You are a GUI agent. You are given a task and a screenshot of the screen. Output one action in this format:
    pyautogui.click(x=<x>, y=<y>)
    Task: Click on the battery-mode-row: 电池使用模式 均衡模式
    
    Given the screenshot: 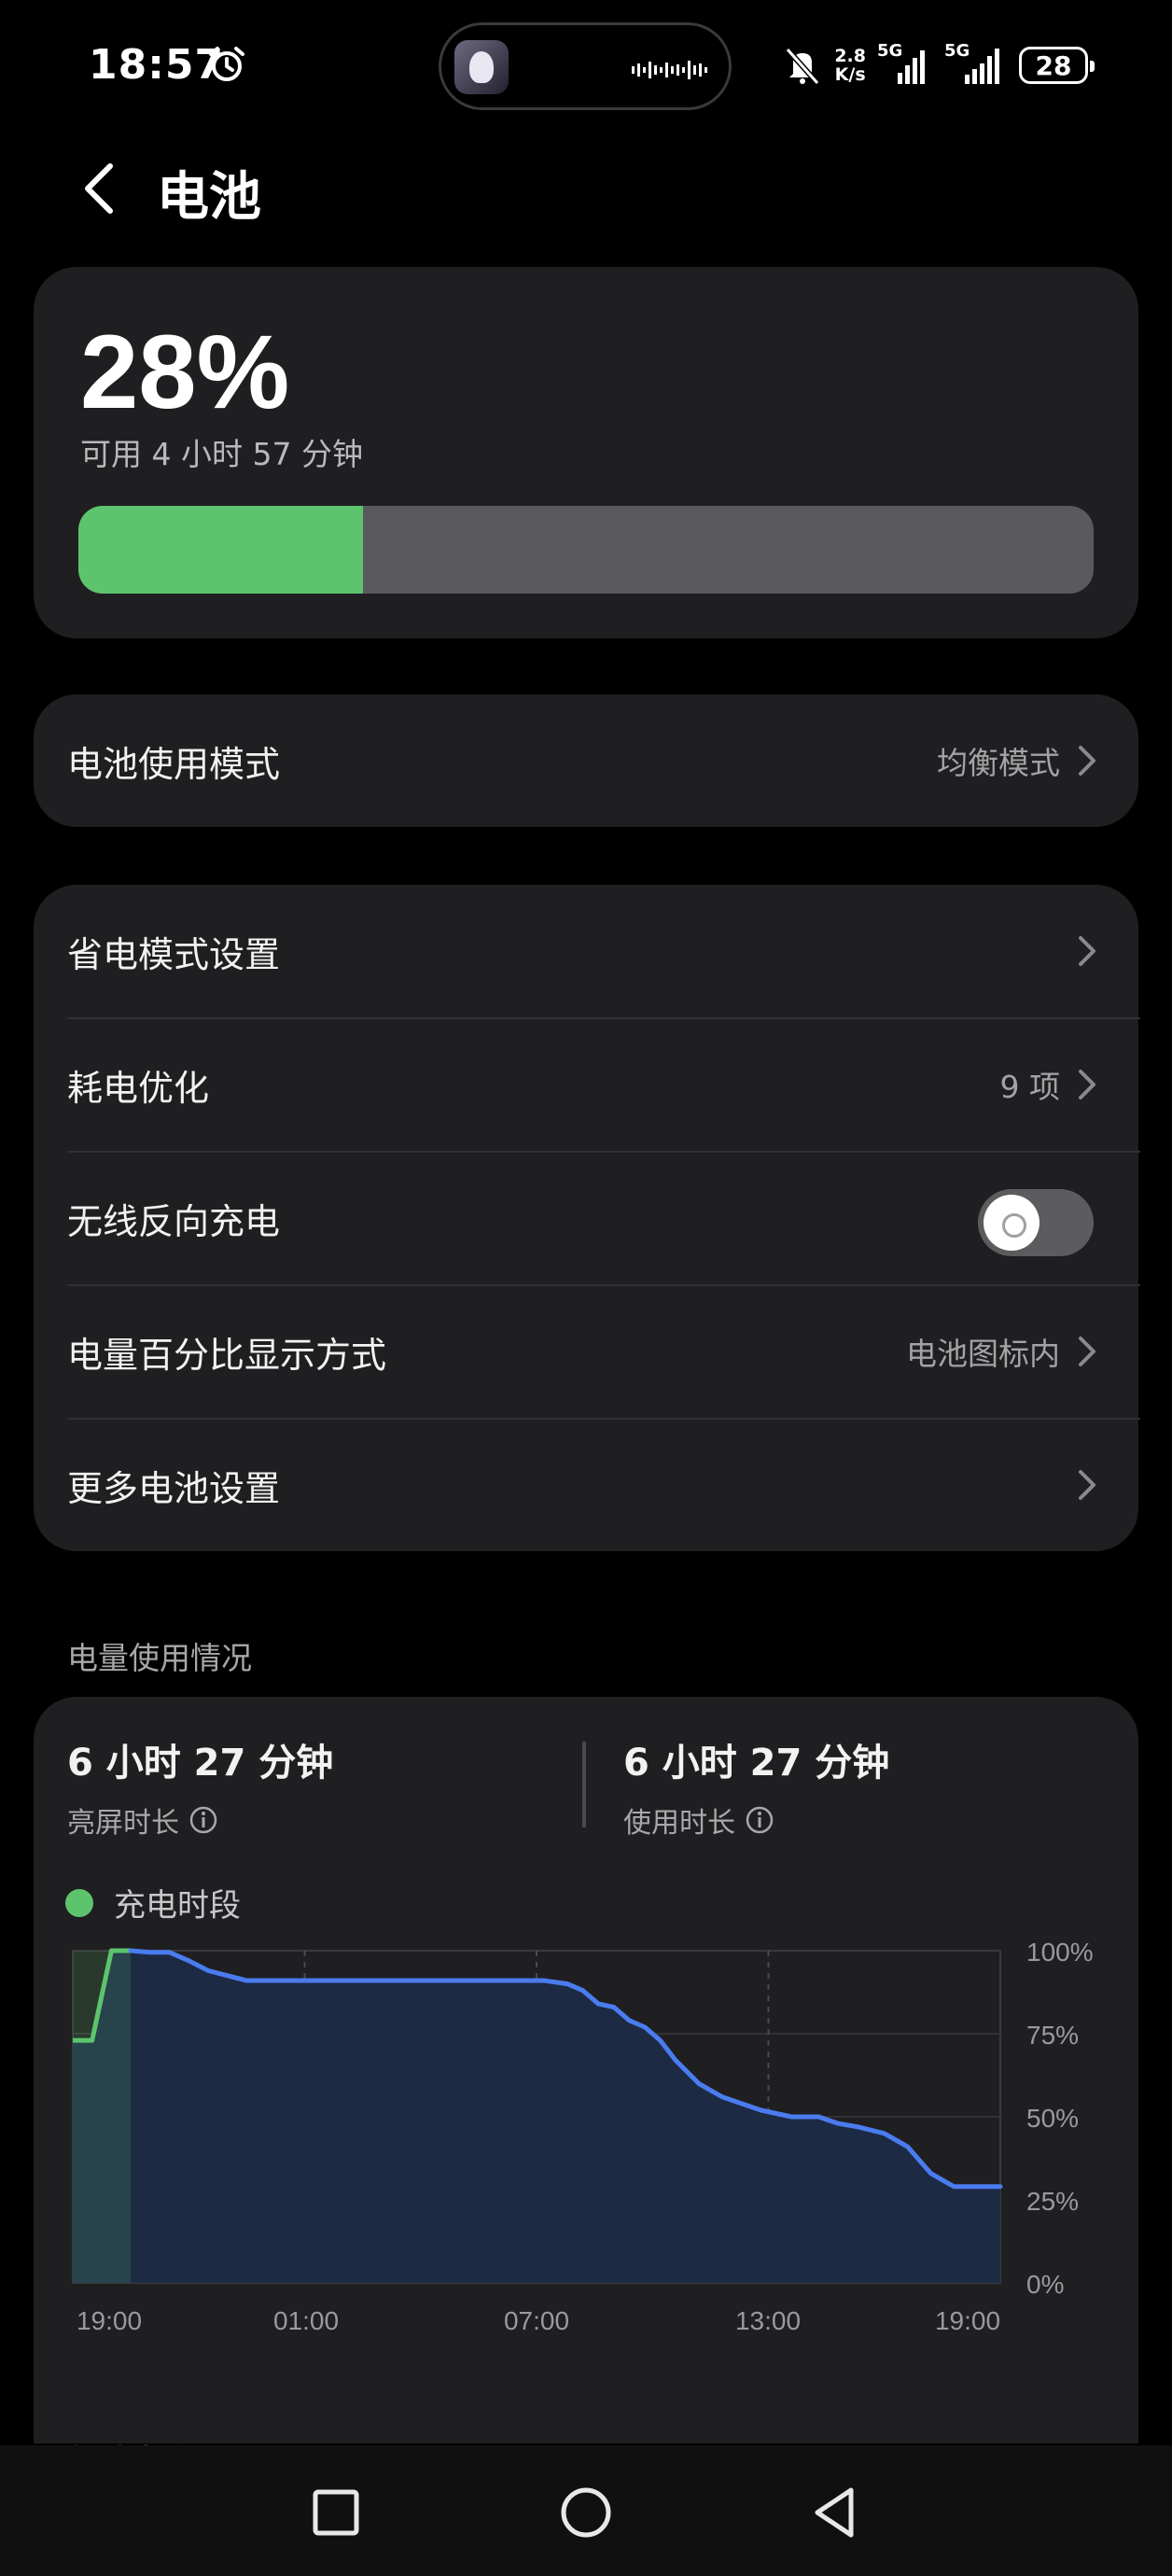 What is the action you would take?
    pyautogui.click(x=586, y=760)
    